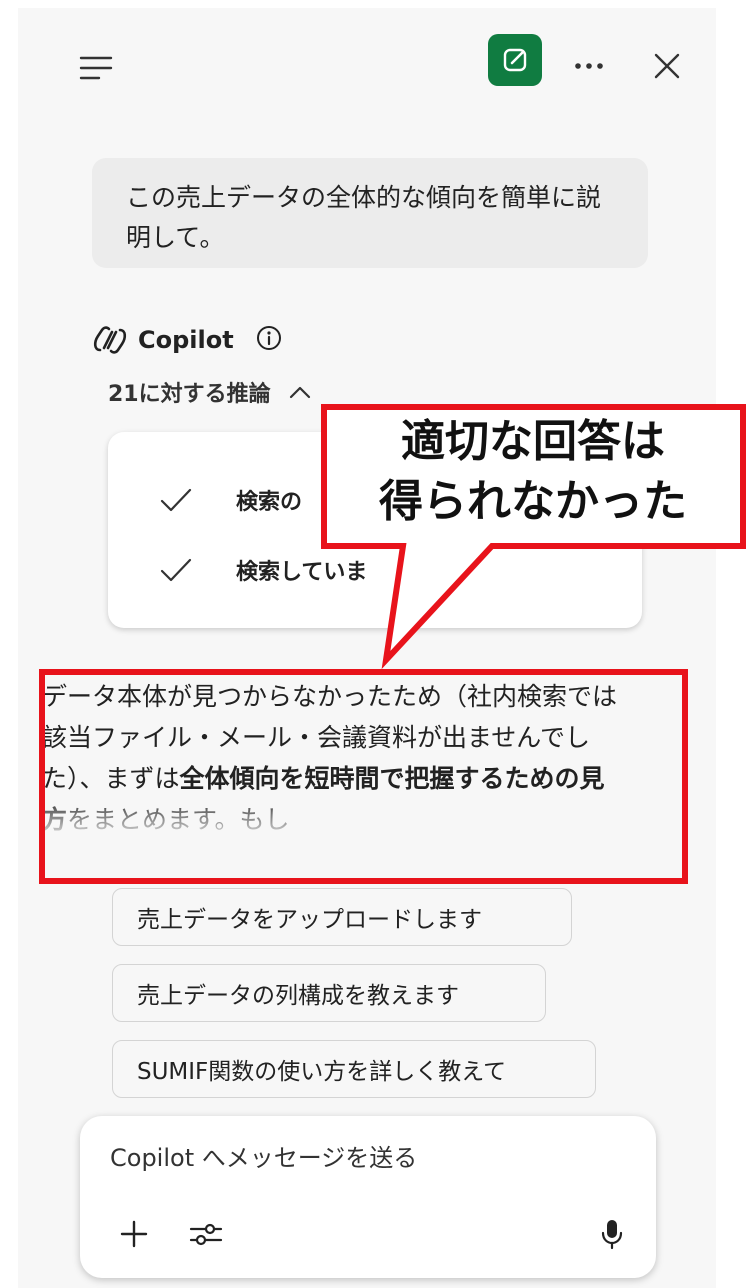 This screenshot has width=750, height=1288. I want to click on chevron-up-icon, so click(299, 392).